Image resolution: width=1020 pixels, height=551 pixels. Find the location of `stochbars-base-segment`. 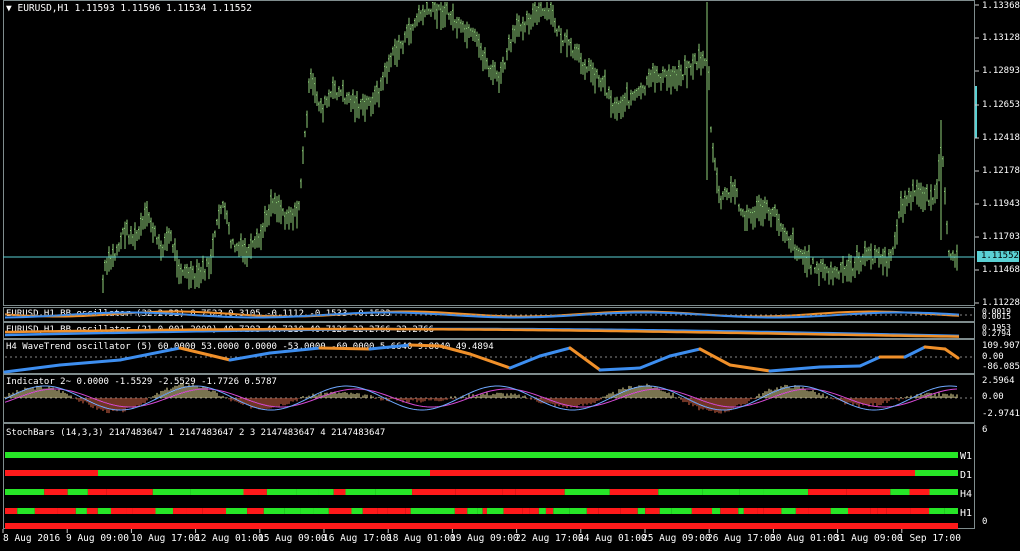

stochbars-base-segment is located at coordinates (481, 526).